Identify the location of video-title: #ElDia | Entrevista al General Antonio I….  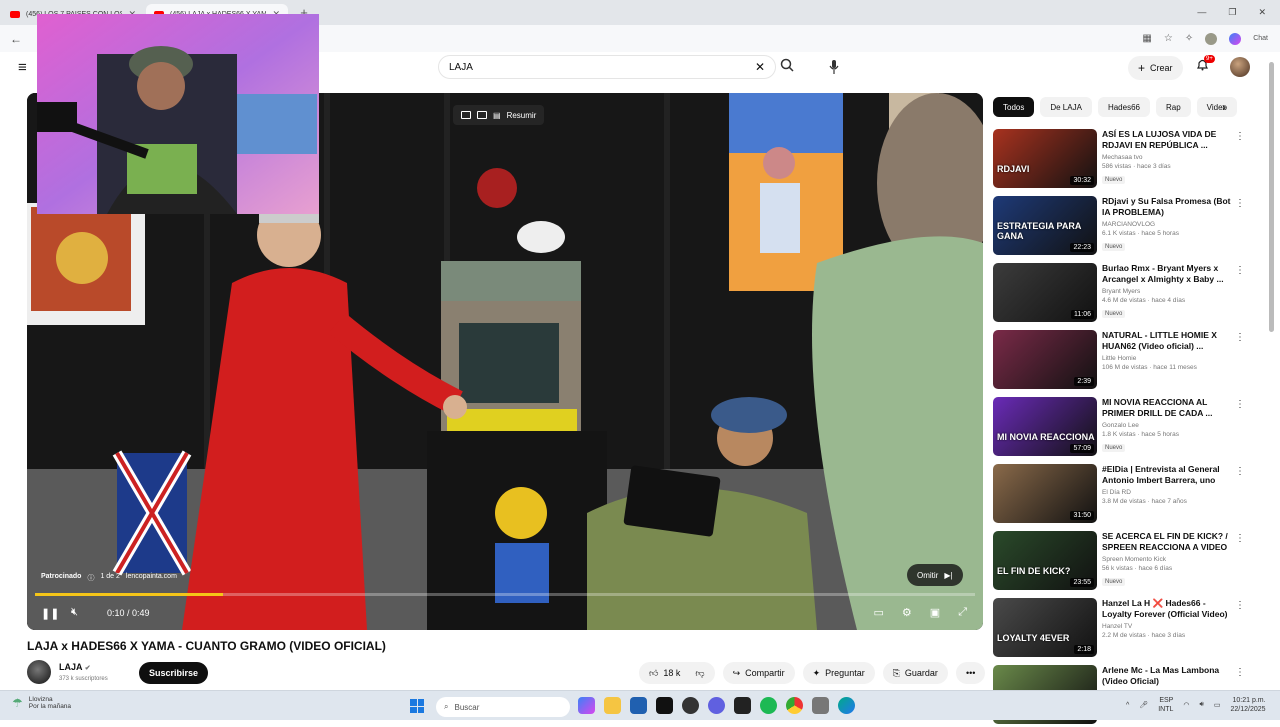
(1167, 475).